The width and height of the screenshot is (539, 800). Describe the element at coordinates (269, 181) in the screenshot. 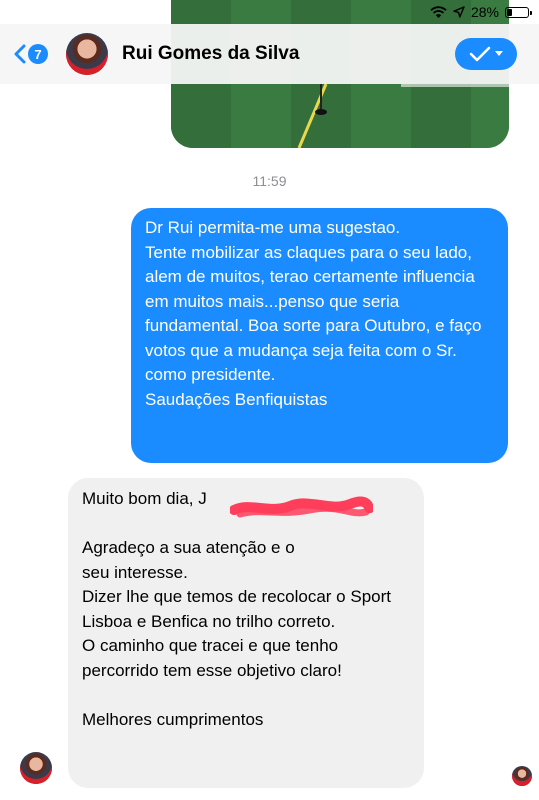

I see `message-timestamp: 11:59` at that location.